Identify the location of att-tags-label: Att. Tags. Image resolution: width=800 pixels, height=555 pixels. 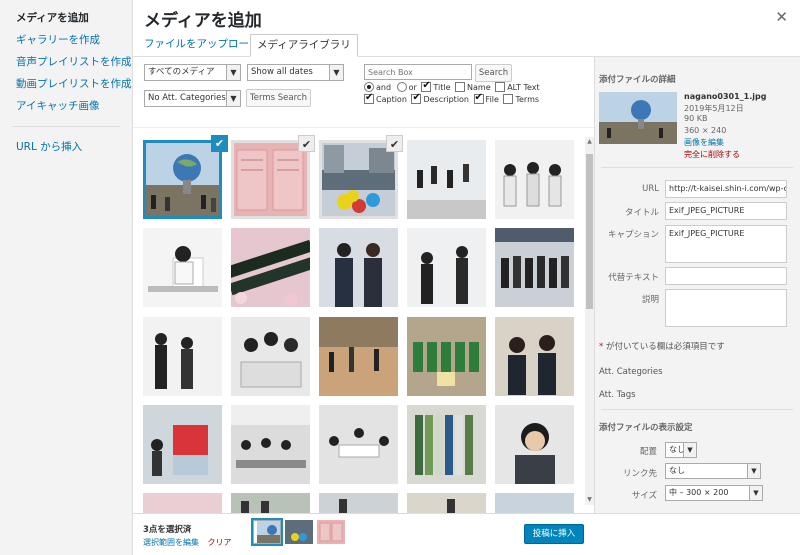
(617, 395).